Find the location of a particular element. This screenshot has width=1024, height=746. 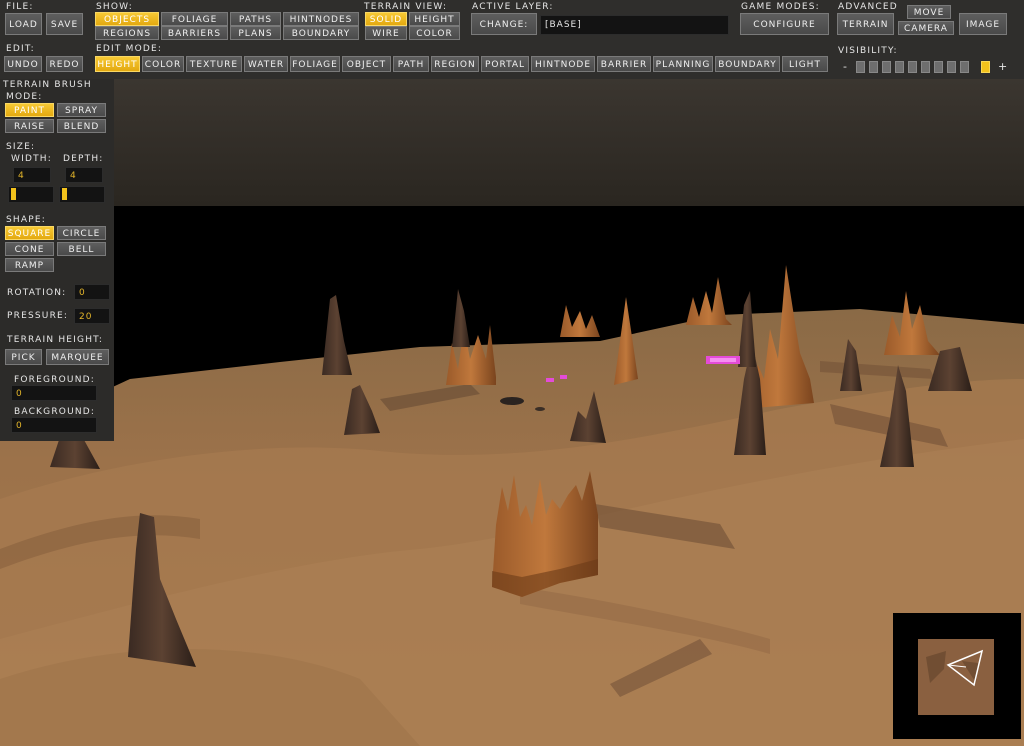

square-shape-button: Square is located at coordinates (29, 233).